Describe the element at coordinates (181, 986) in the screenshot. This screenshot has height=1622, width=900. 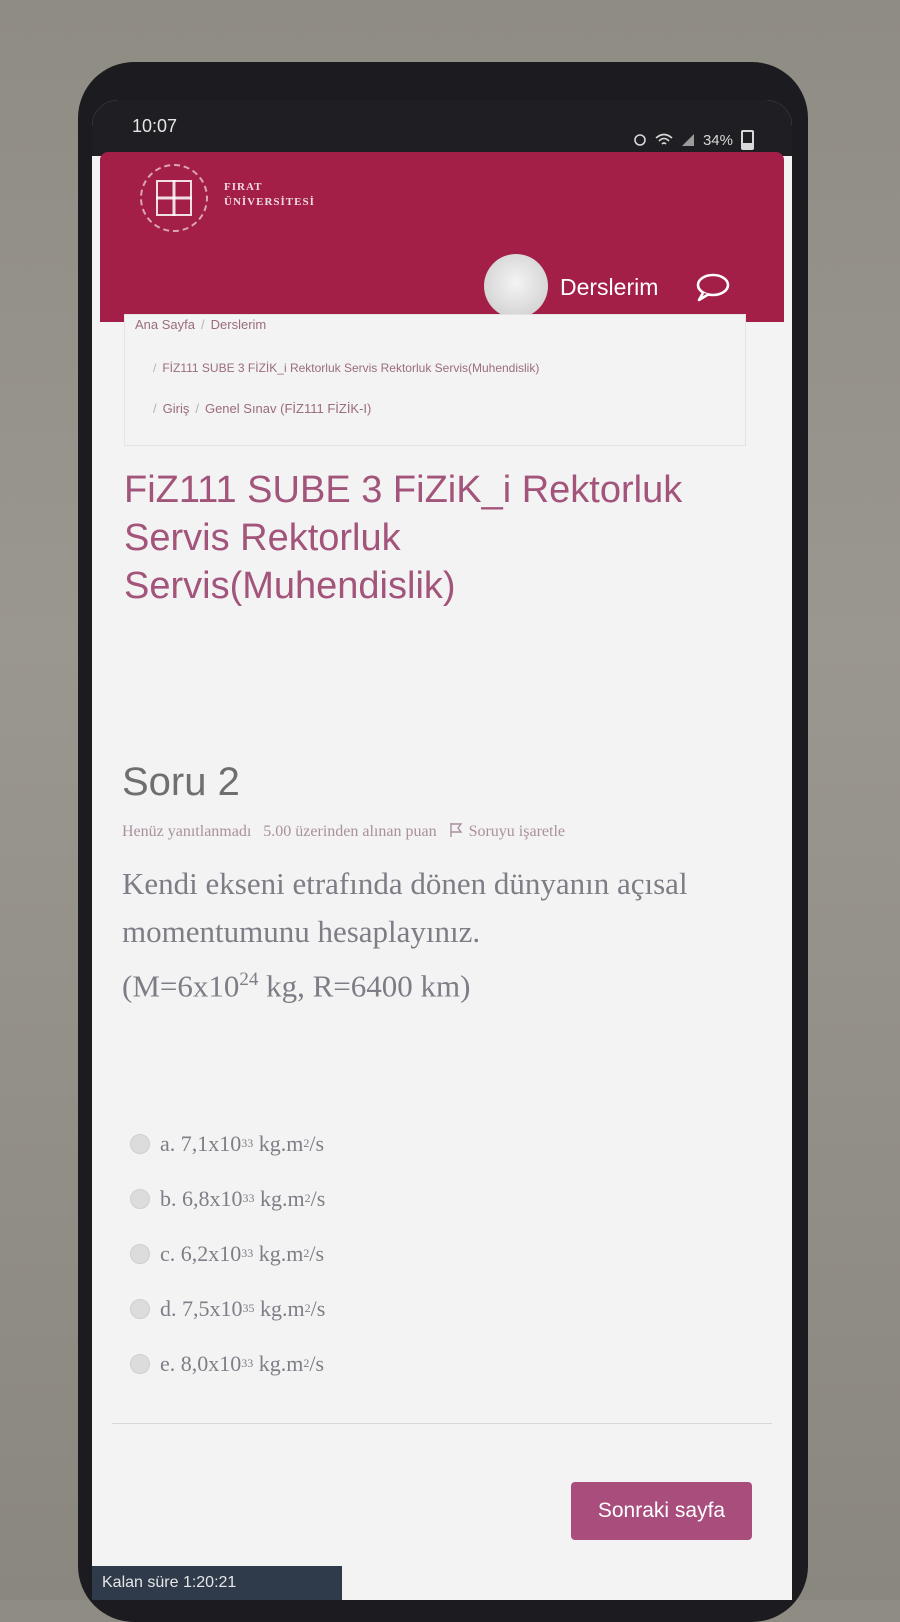
I see `question-given-prefix: (M=6x10` at that location.